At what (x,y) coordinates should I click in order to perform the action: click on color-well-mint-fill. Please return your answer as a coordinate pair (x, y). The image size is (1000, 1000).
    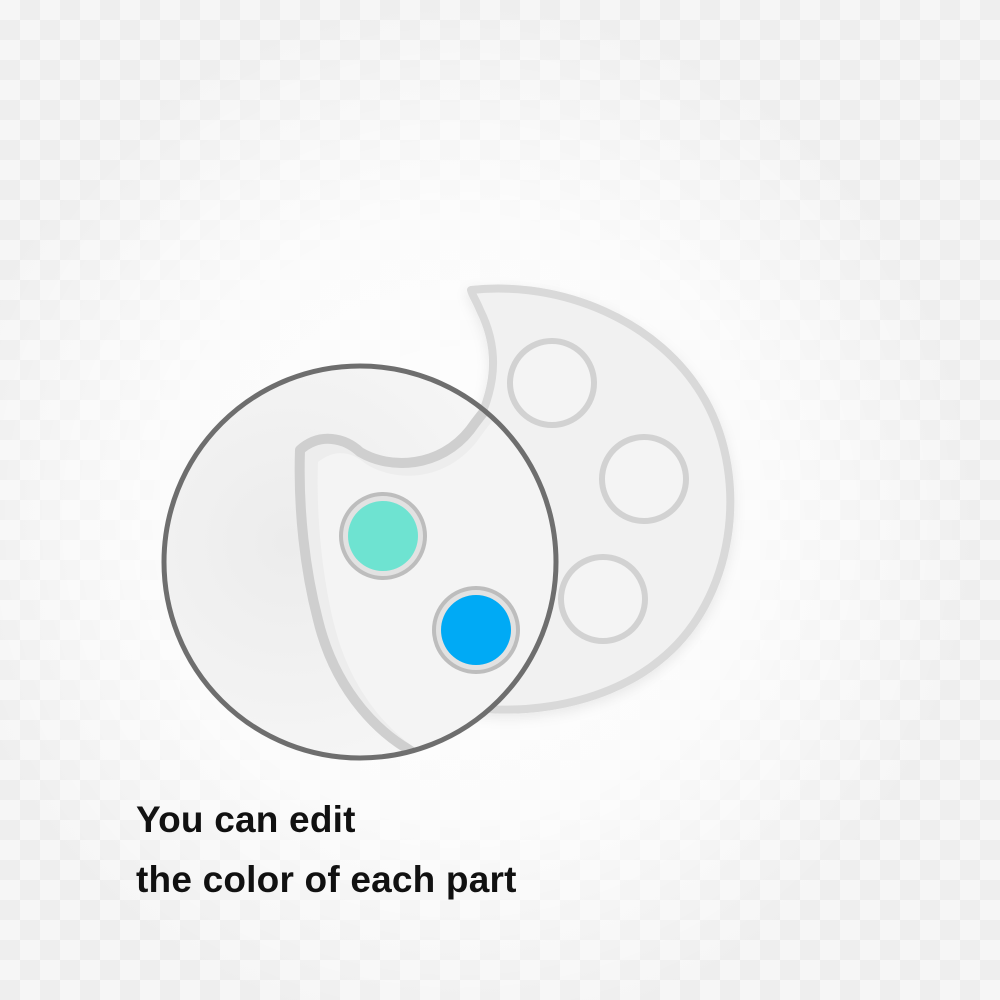
    Looking at the image, I should click on (383, 536).